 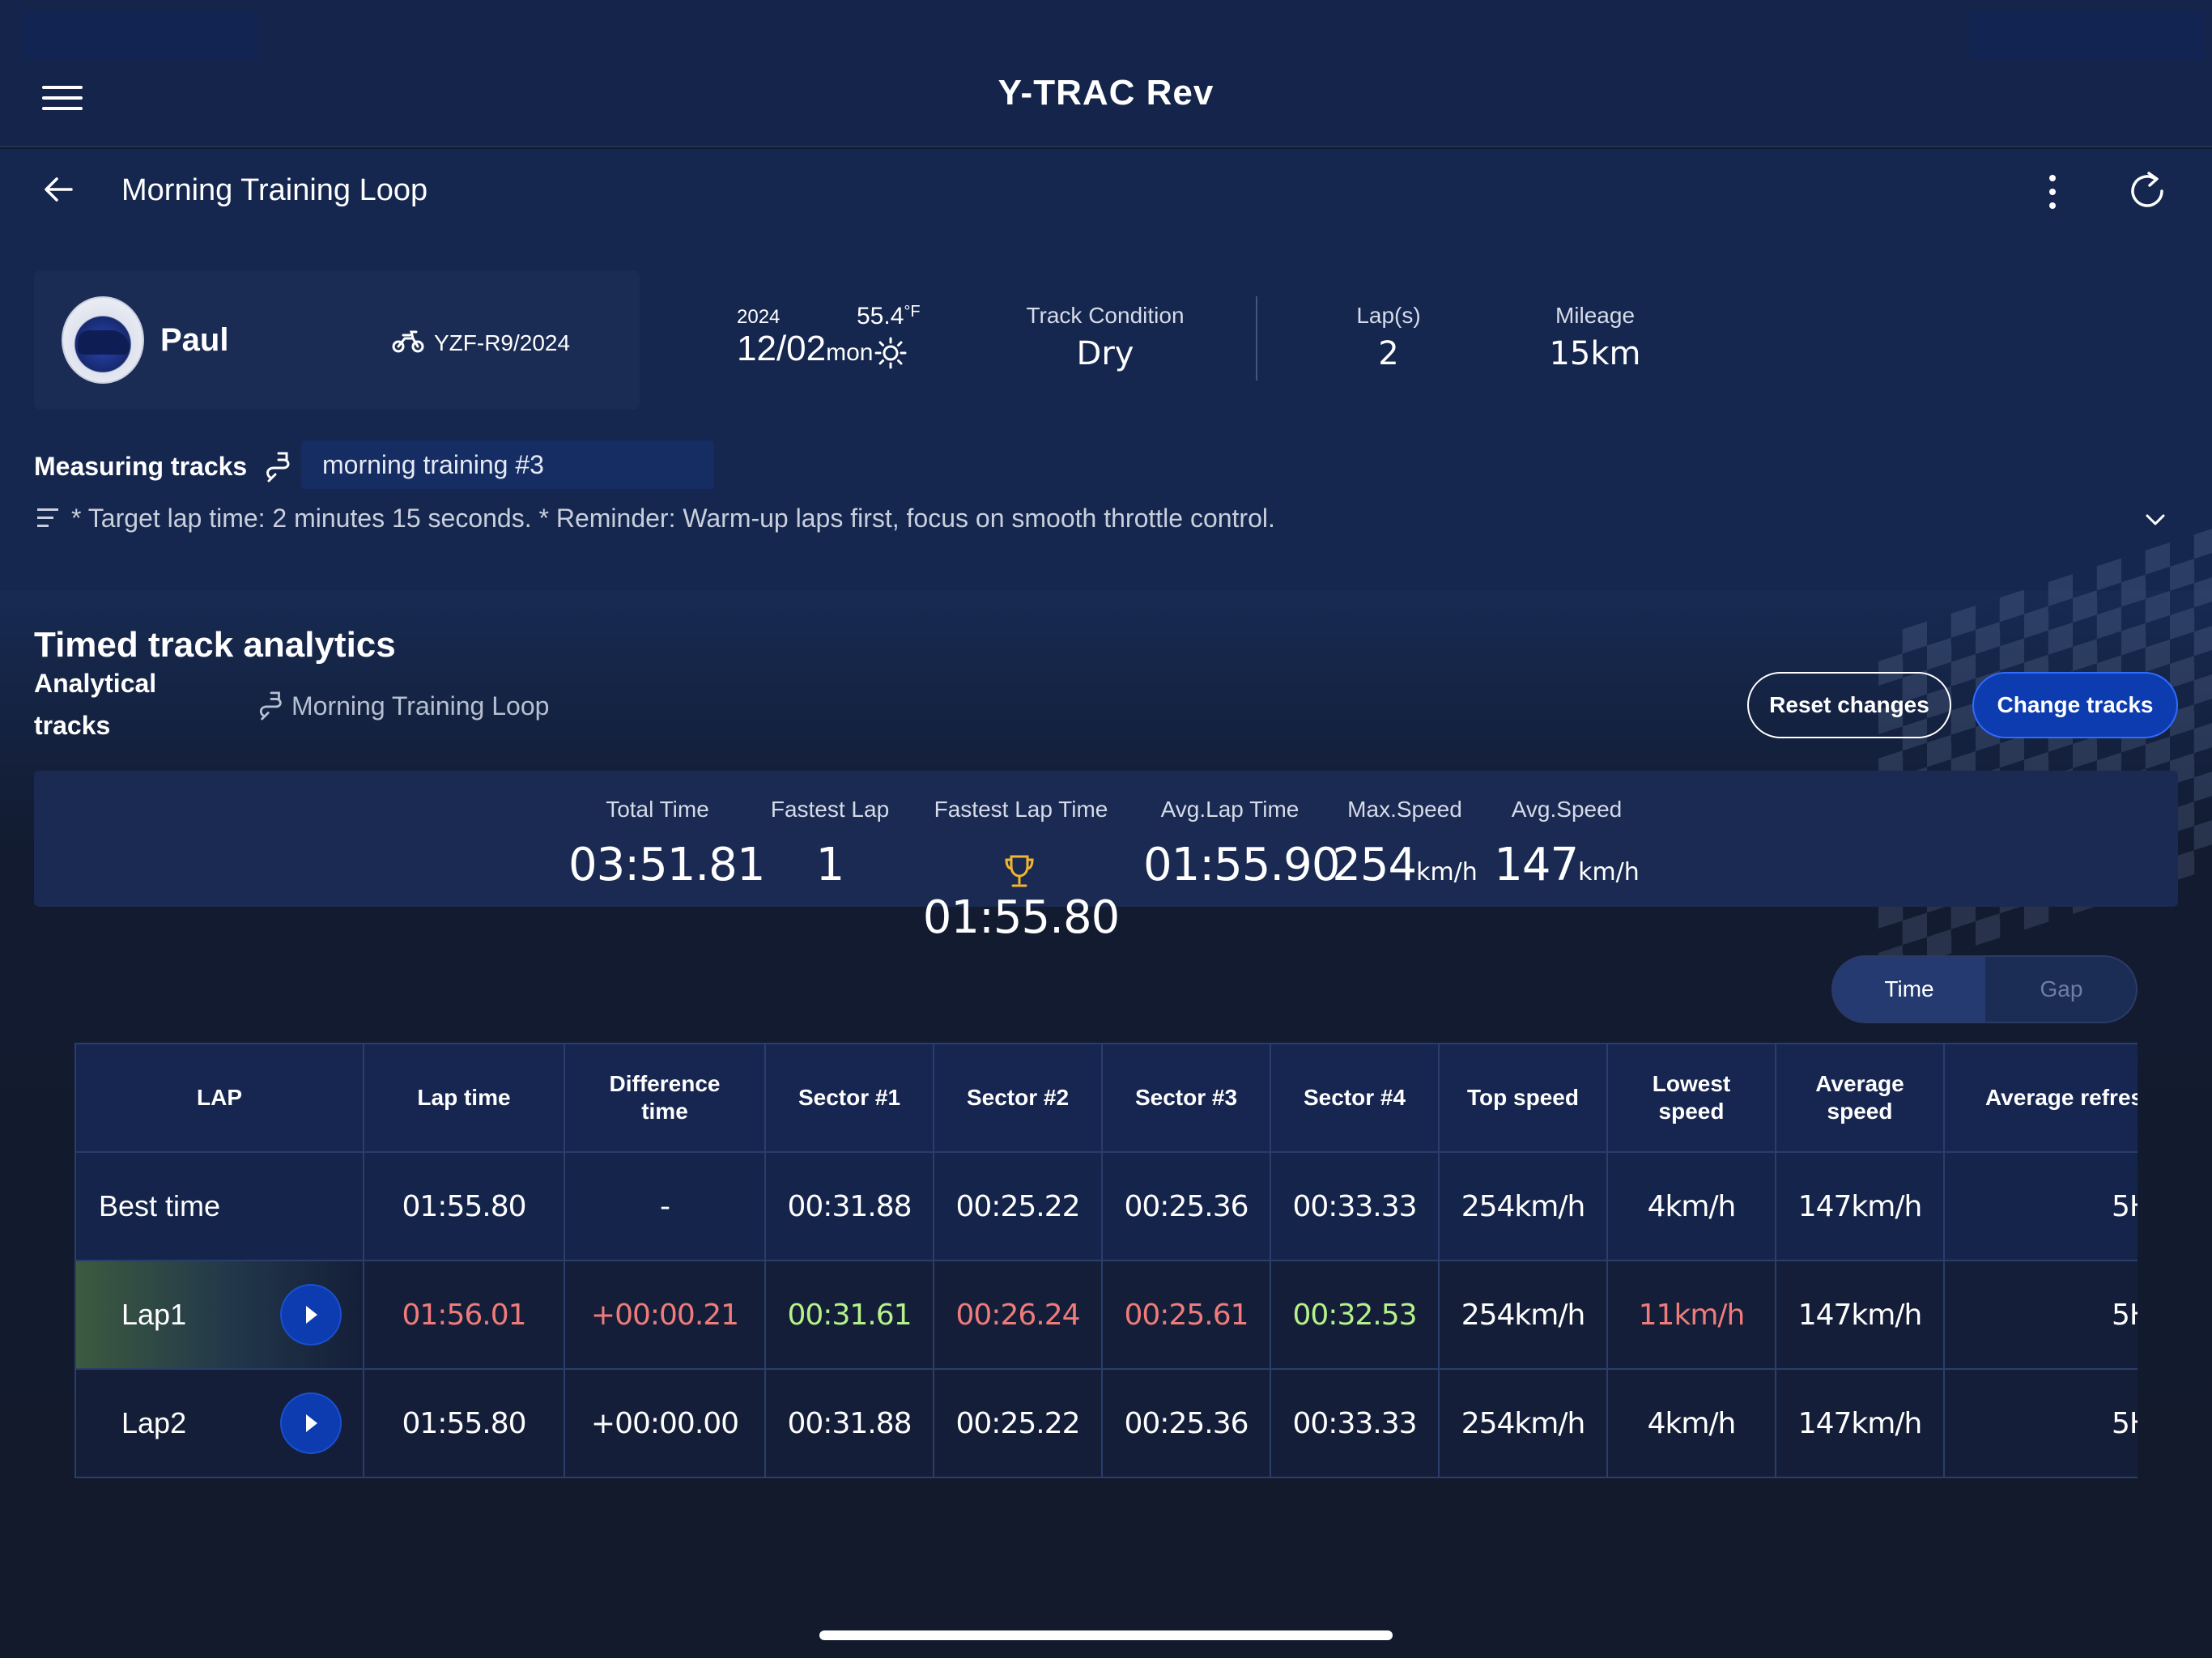 I want to click on fastest-lap-time-value: 01:55.80, so click(x=1021, y=917).